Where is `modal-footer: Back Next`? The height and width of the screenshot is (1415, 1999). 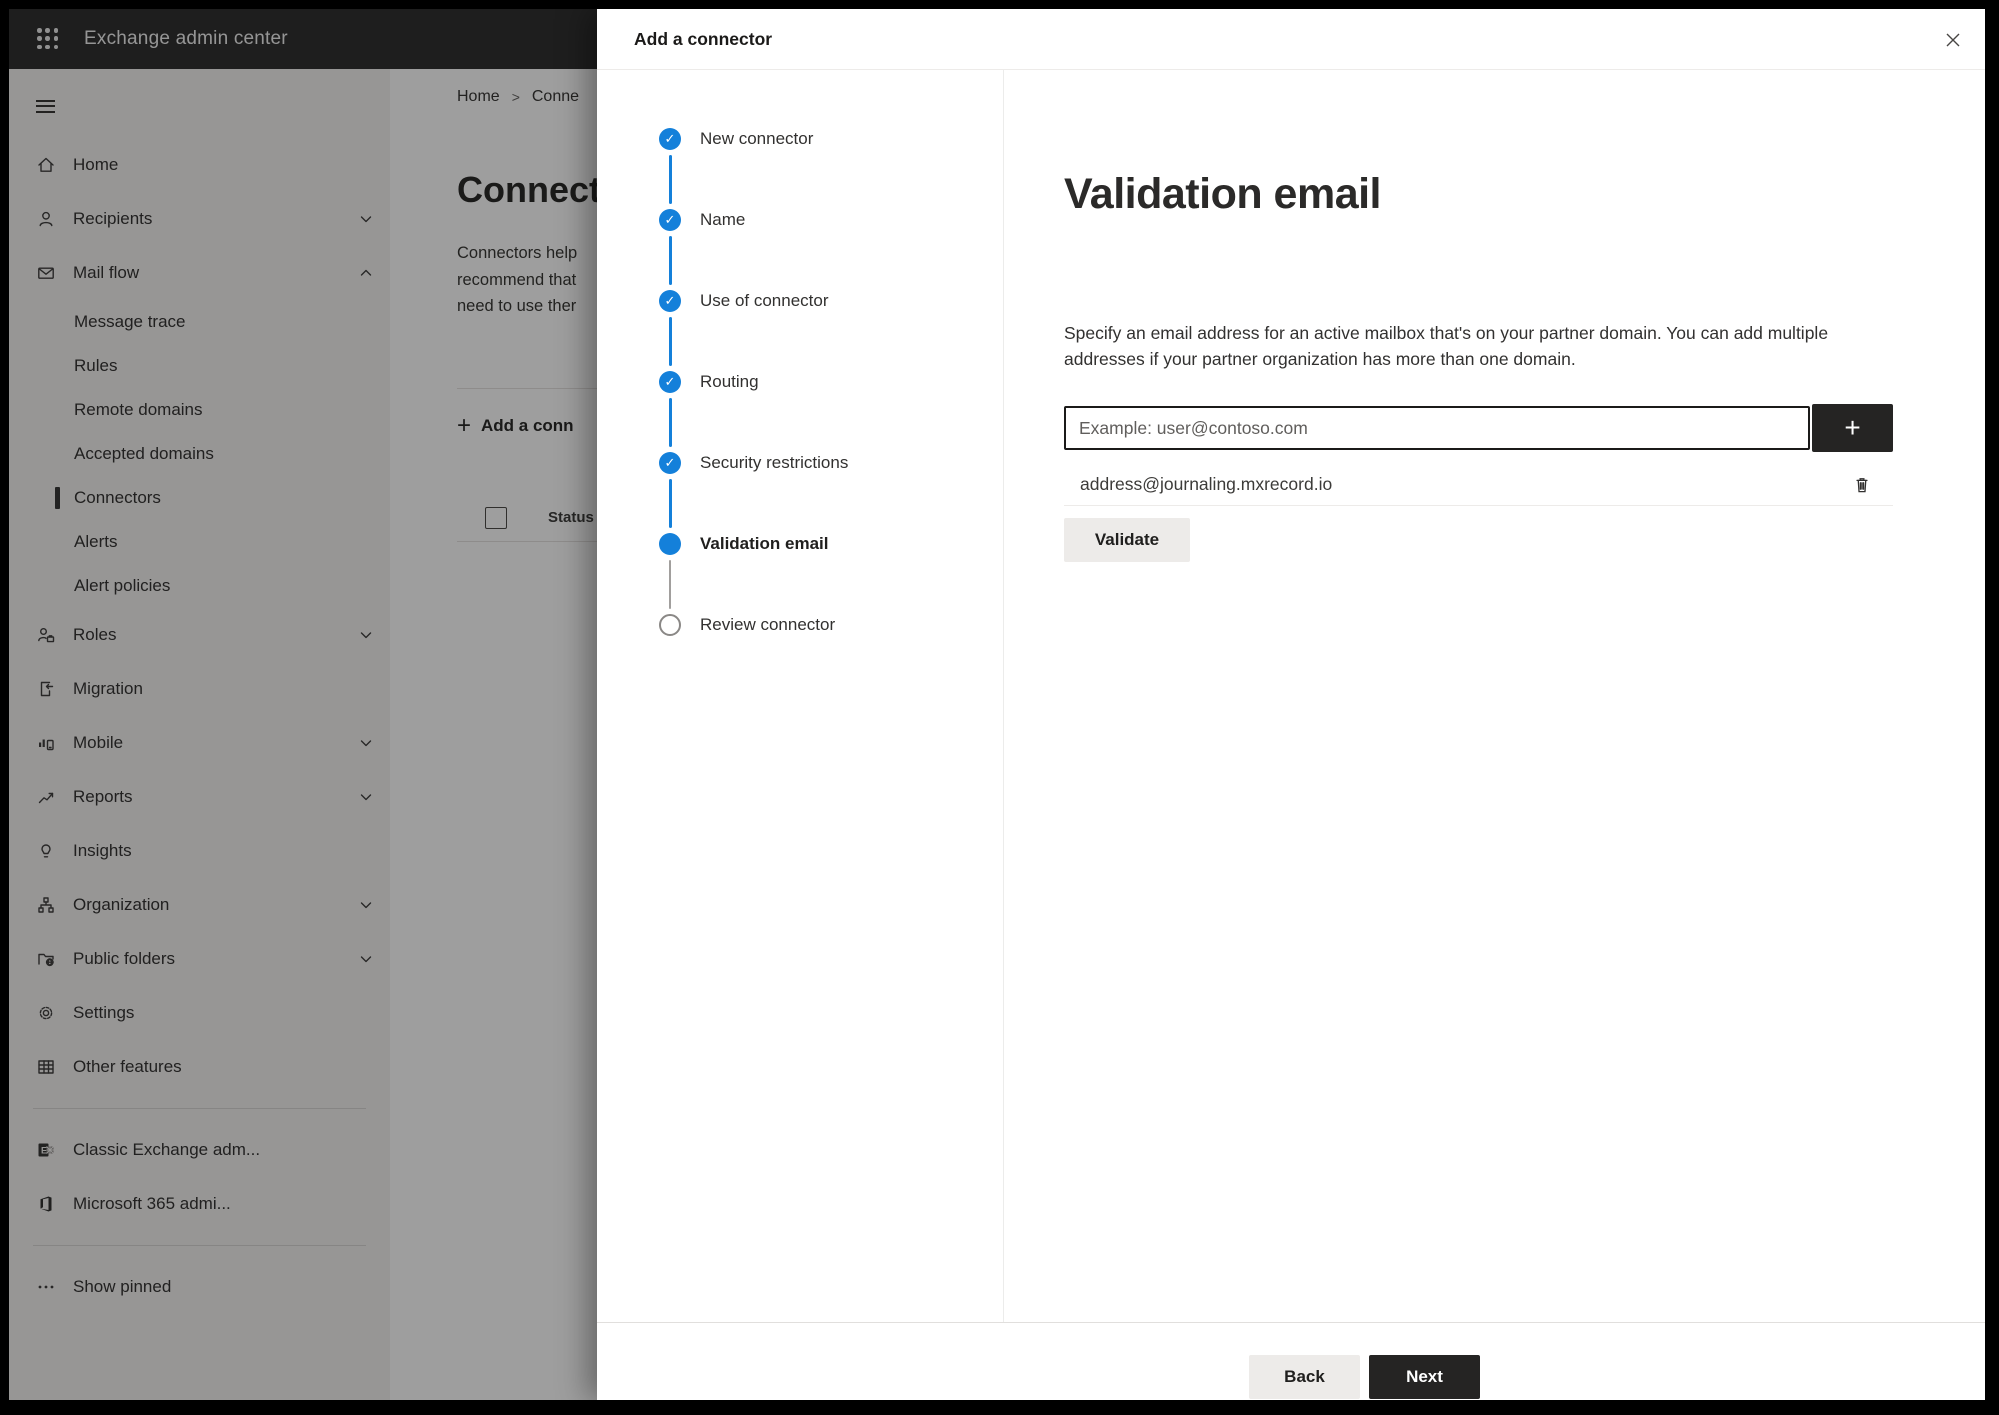 modal-footer: Back Next is located at coordinates (1291, 1361).